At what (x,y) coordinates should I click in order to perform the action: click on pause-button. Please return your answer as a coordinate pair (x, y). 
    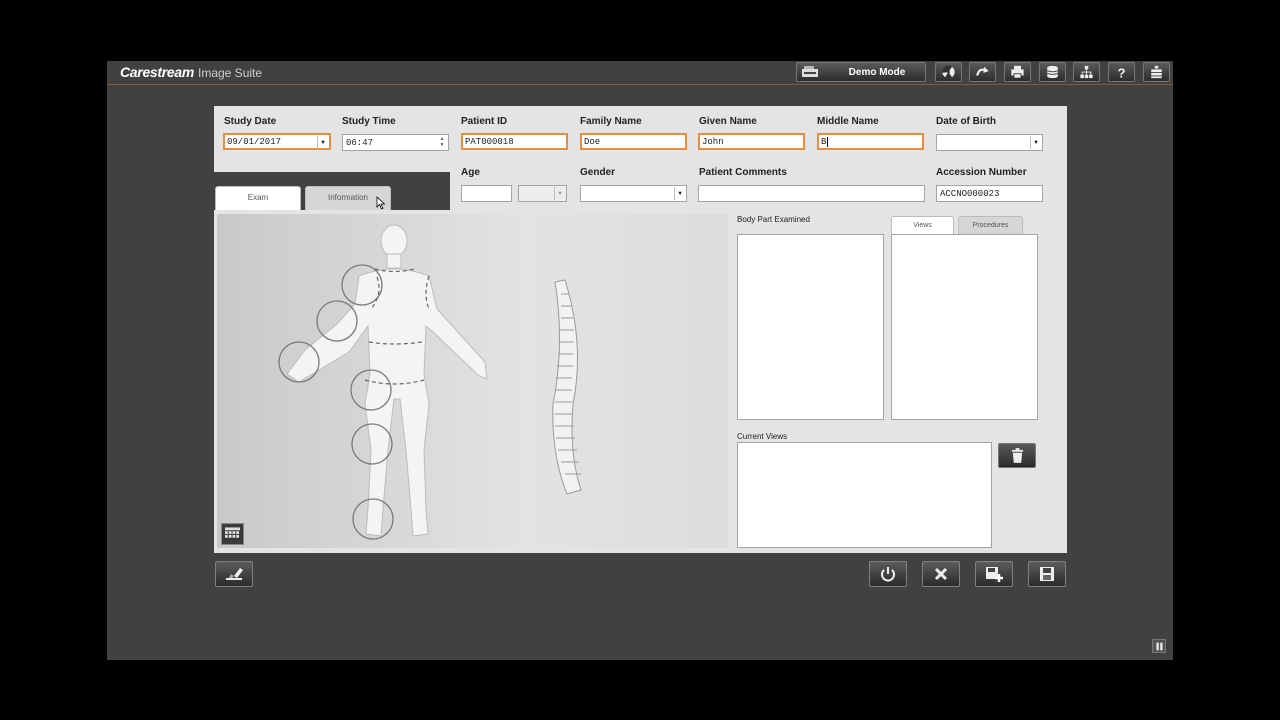
    Looking at the image, I should click on (1159, 646).